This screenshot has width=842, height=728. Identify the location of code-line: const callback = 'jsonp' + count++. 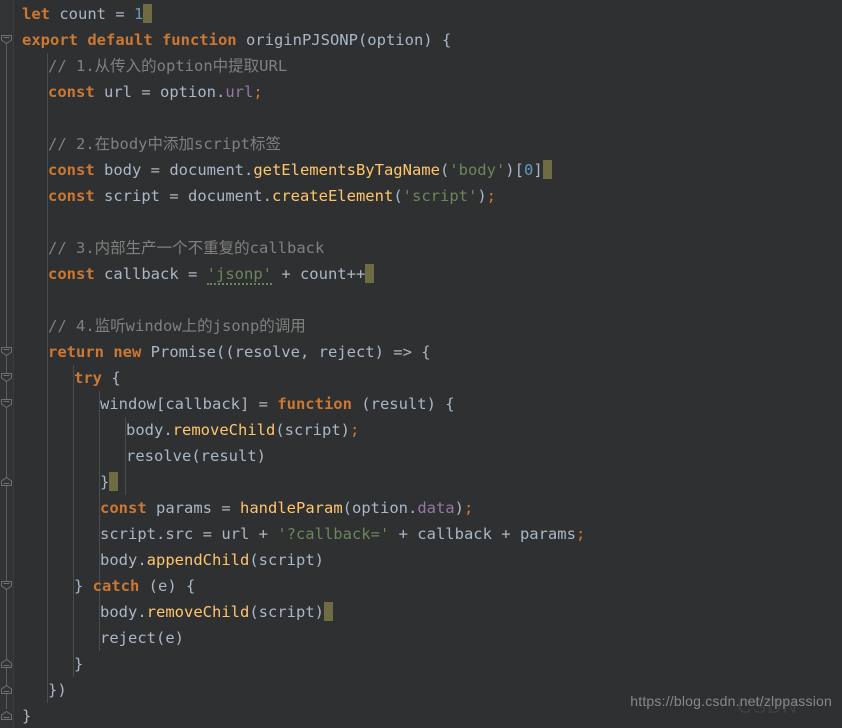
(211, 274).